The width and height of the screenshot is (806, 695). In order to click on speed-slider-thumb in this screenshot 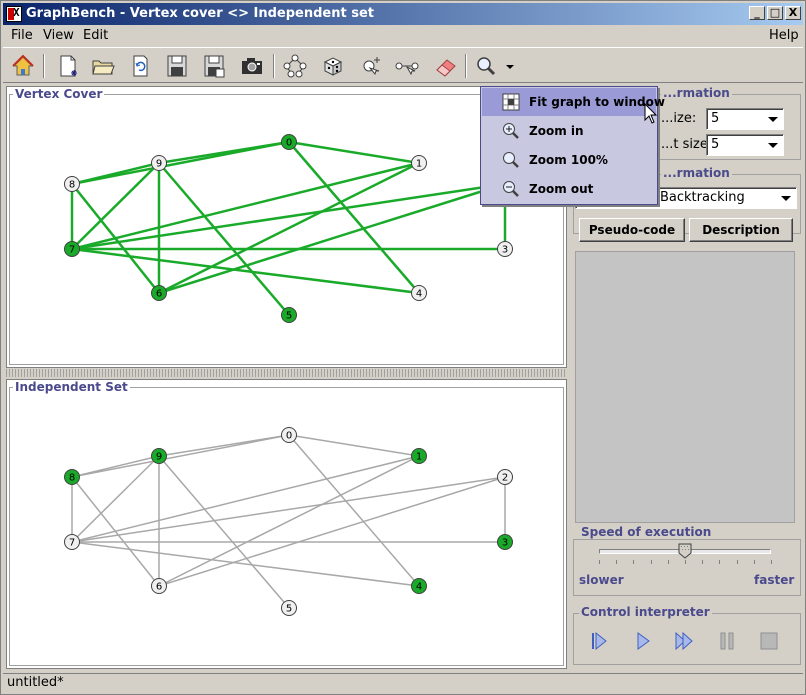, I will do `click(685, 551)`.